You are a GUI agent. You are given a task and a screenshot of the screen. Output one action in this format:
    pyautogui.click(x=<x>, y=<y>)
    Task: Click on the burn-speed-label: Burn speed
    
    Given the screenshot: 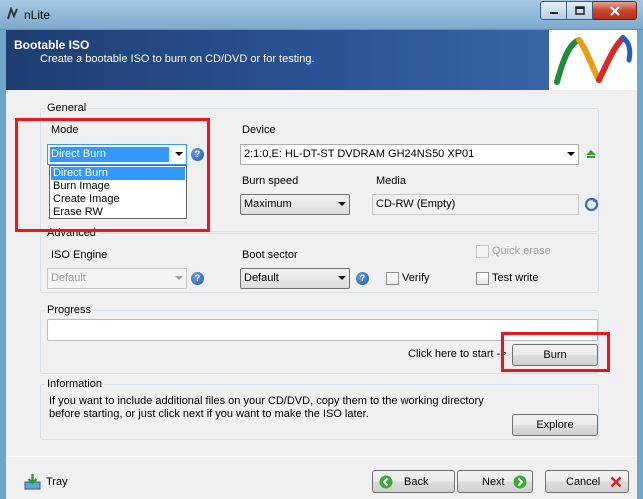 What is the action you would take?
    pyautogui.click(x=270, y=181)
    